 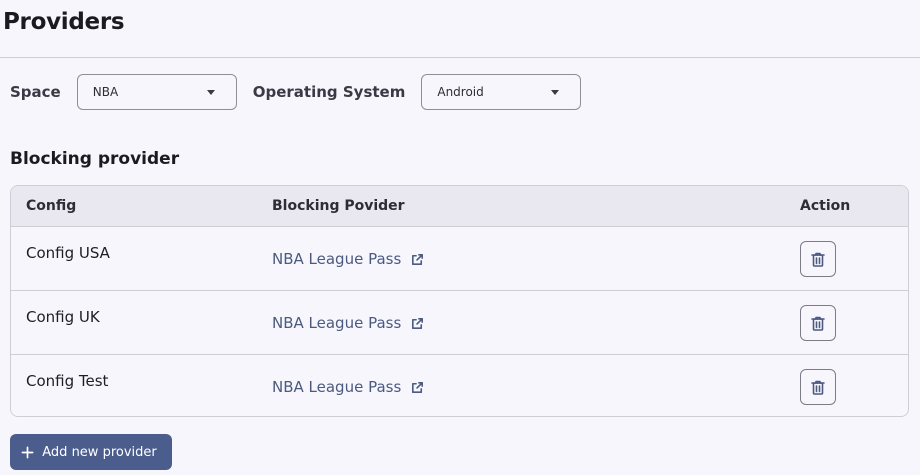 What do you see at coordinates (338, 206) in the screenshot?
I see `header-provider: Blocking Povider` at bounding box center [338, 206].